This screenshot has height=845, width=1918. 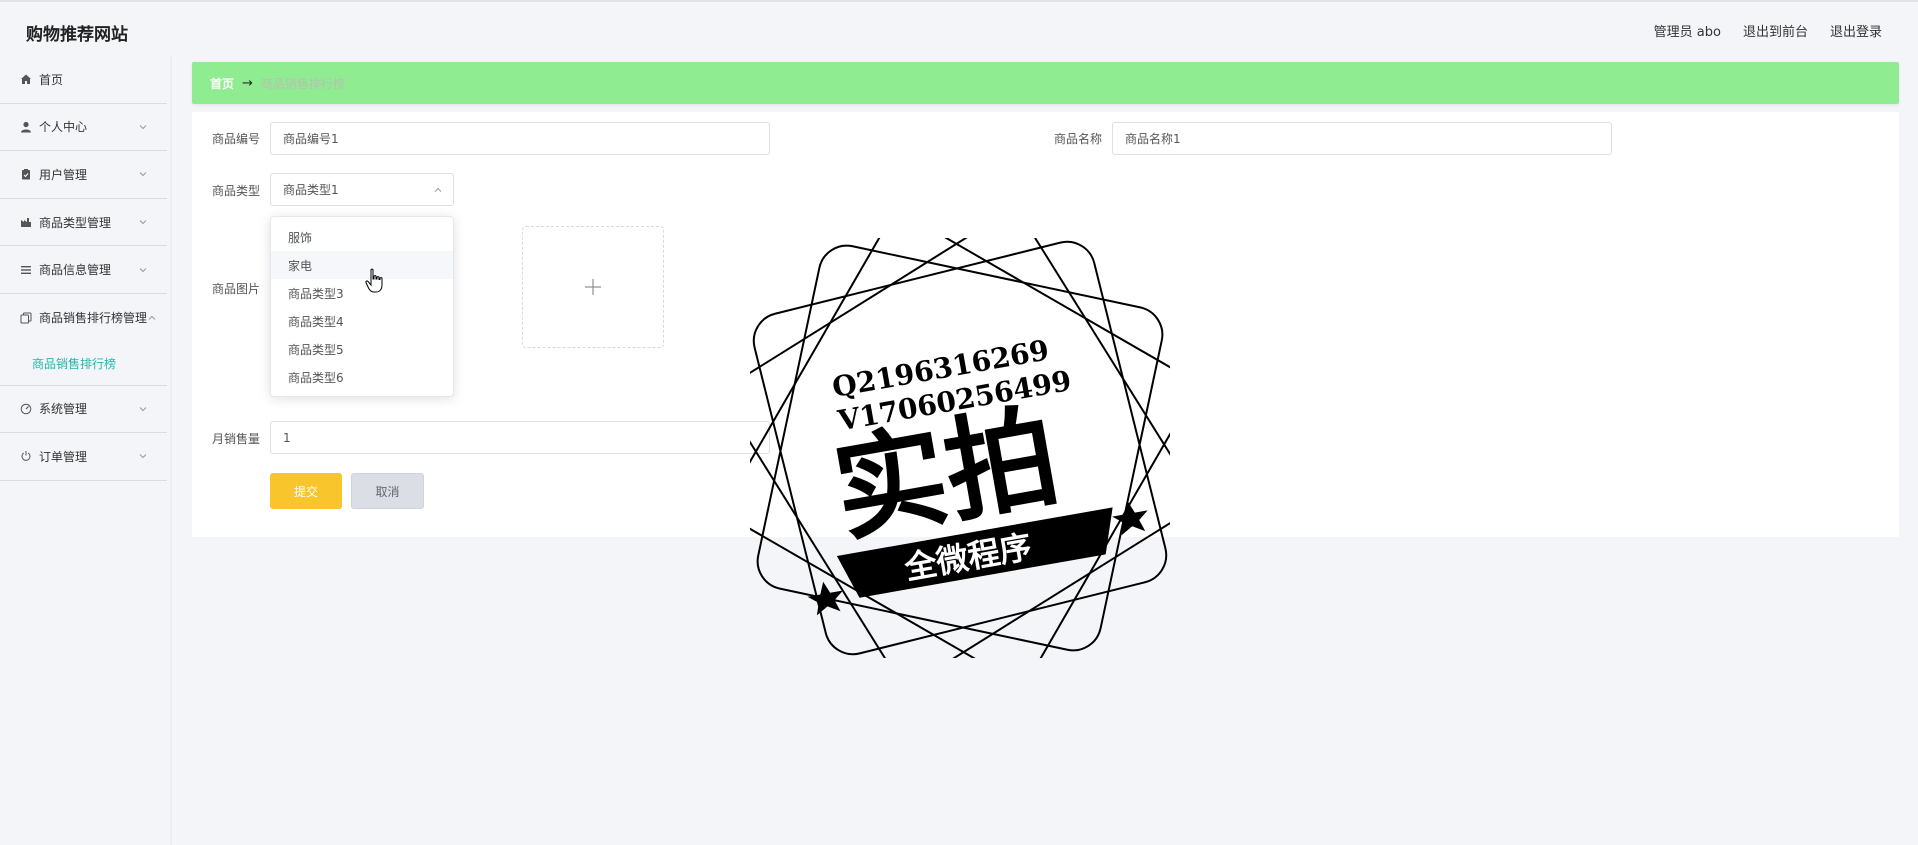 I want to click on sidebar-divider, so click(x=171, y=450).